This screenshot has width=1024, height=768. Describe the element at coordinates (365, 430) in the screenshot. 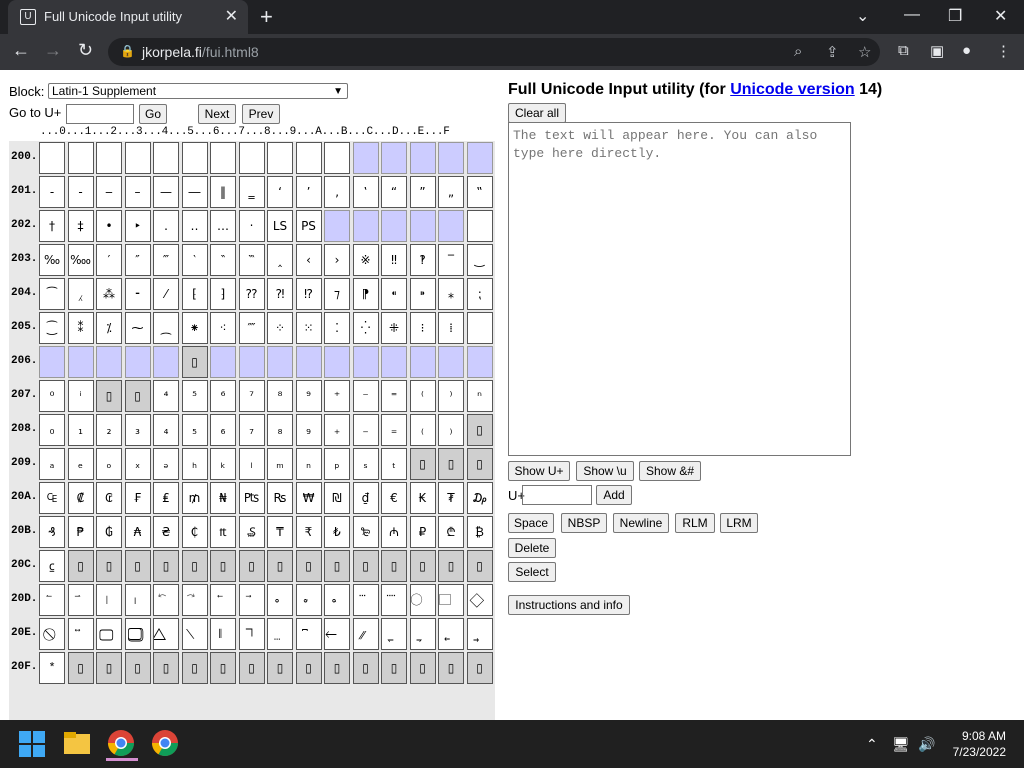

I see `char-cell: ₋` at that location.